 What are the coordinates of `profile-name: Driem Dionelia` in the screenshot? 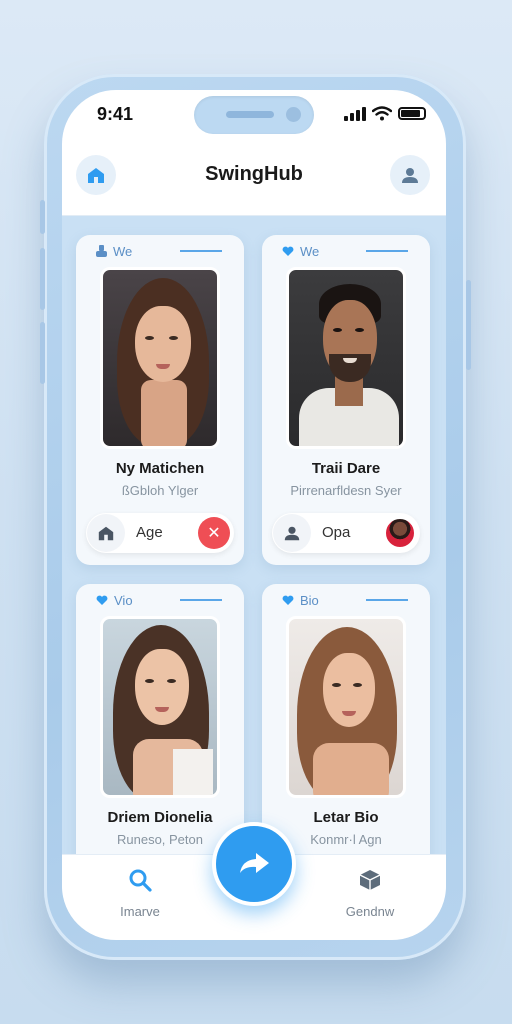 It's located at (160, 817).